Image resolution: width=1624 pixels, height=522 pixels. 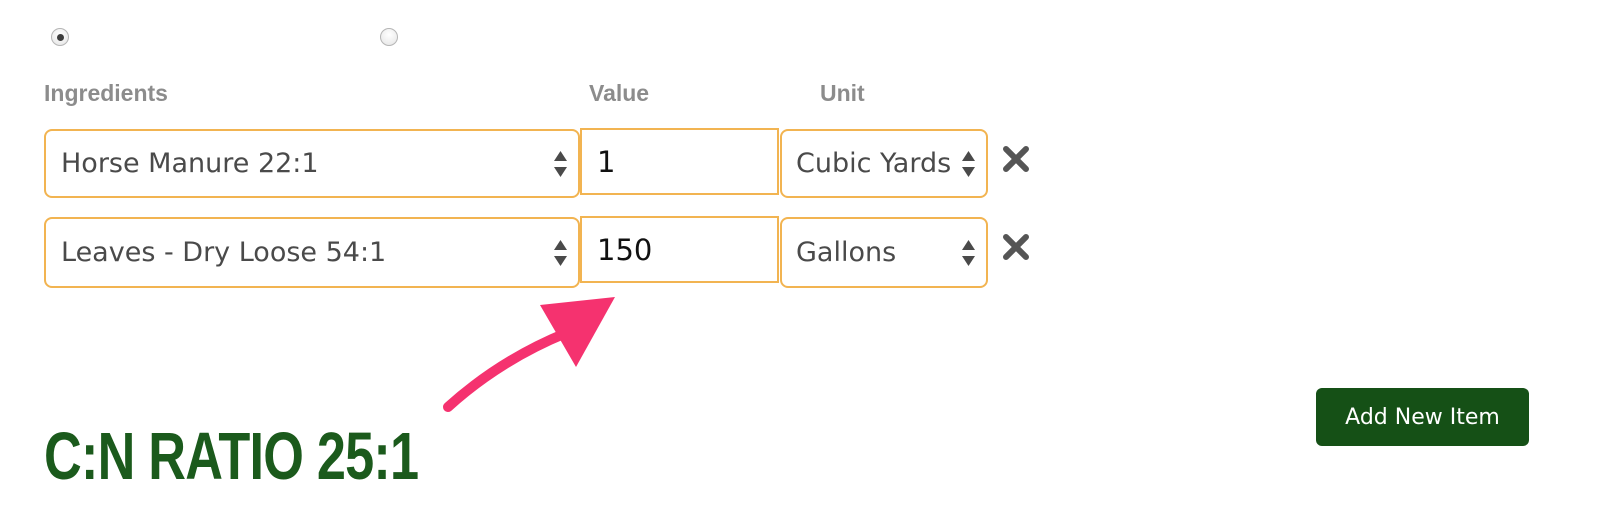 What do you see at coordinates (224, 252) in the screenshot?
I see `ingredient-select-value: Leaves - Dry Loose 54:1` at bounding box center [224, 252].